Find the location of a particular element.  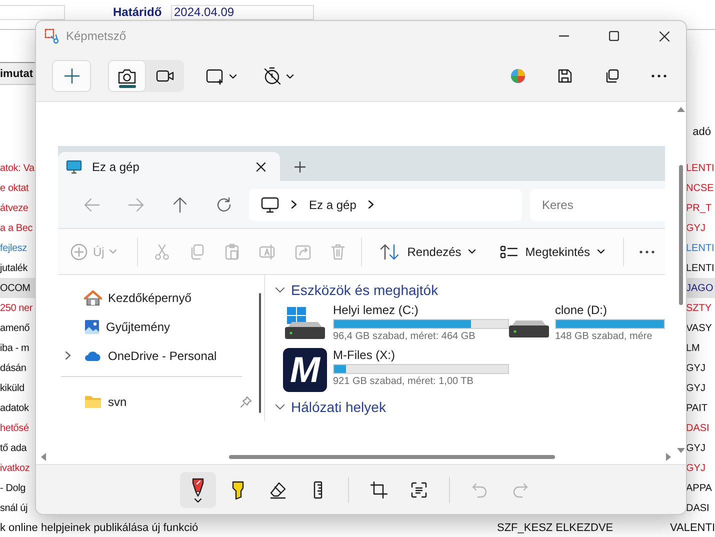

text-actions-icon is located at coordinates (419, 489).